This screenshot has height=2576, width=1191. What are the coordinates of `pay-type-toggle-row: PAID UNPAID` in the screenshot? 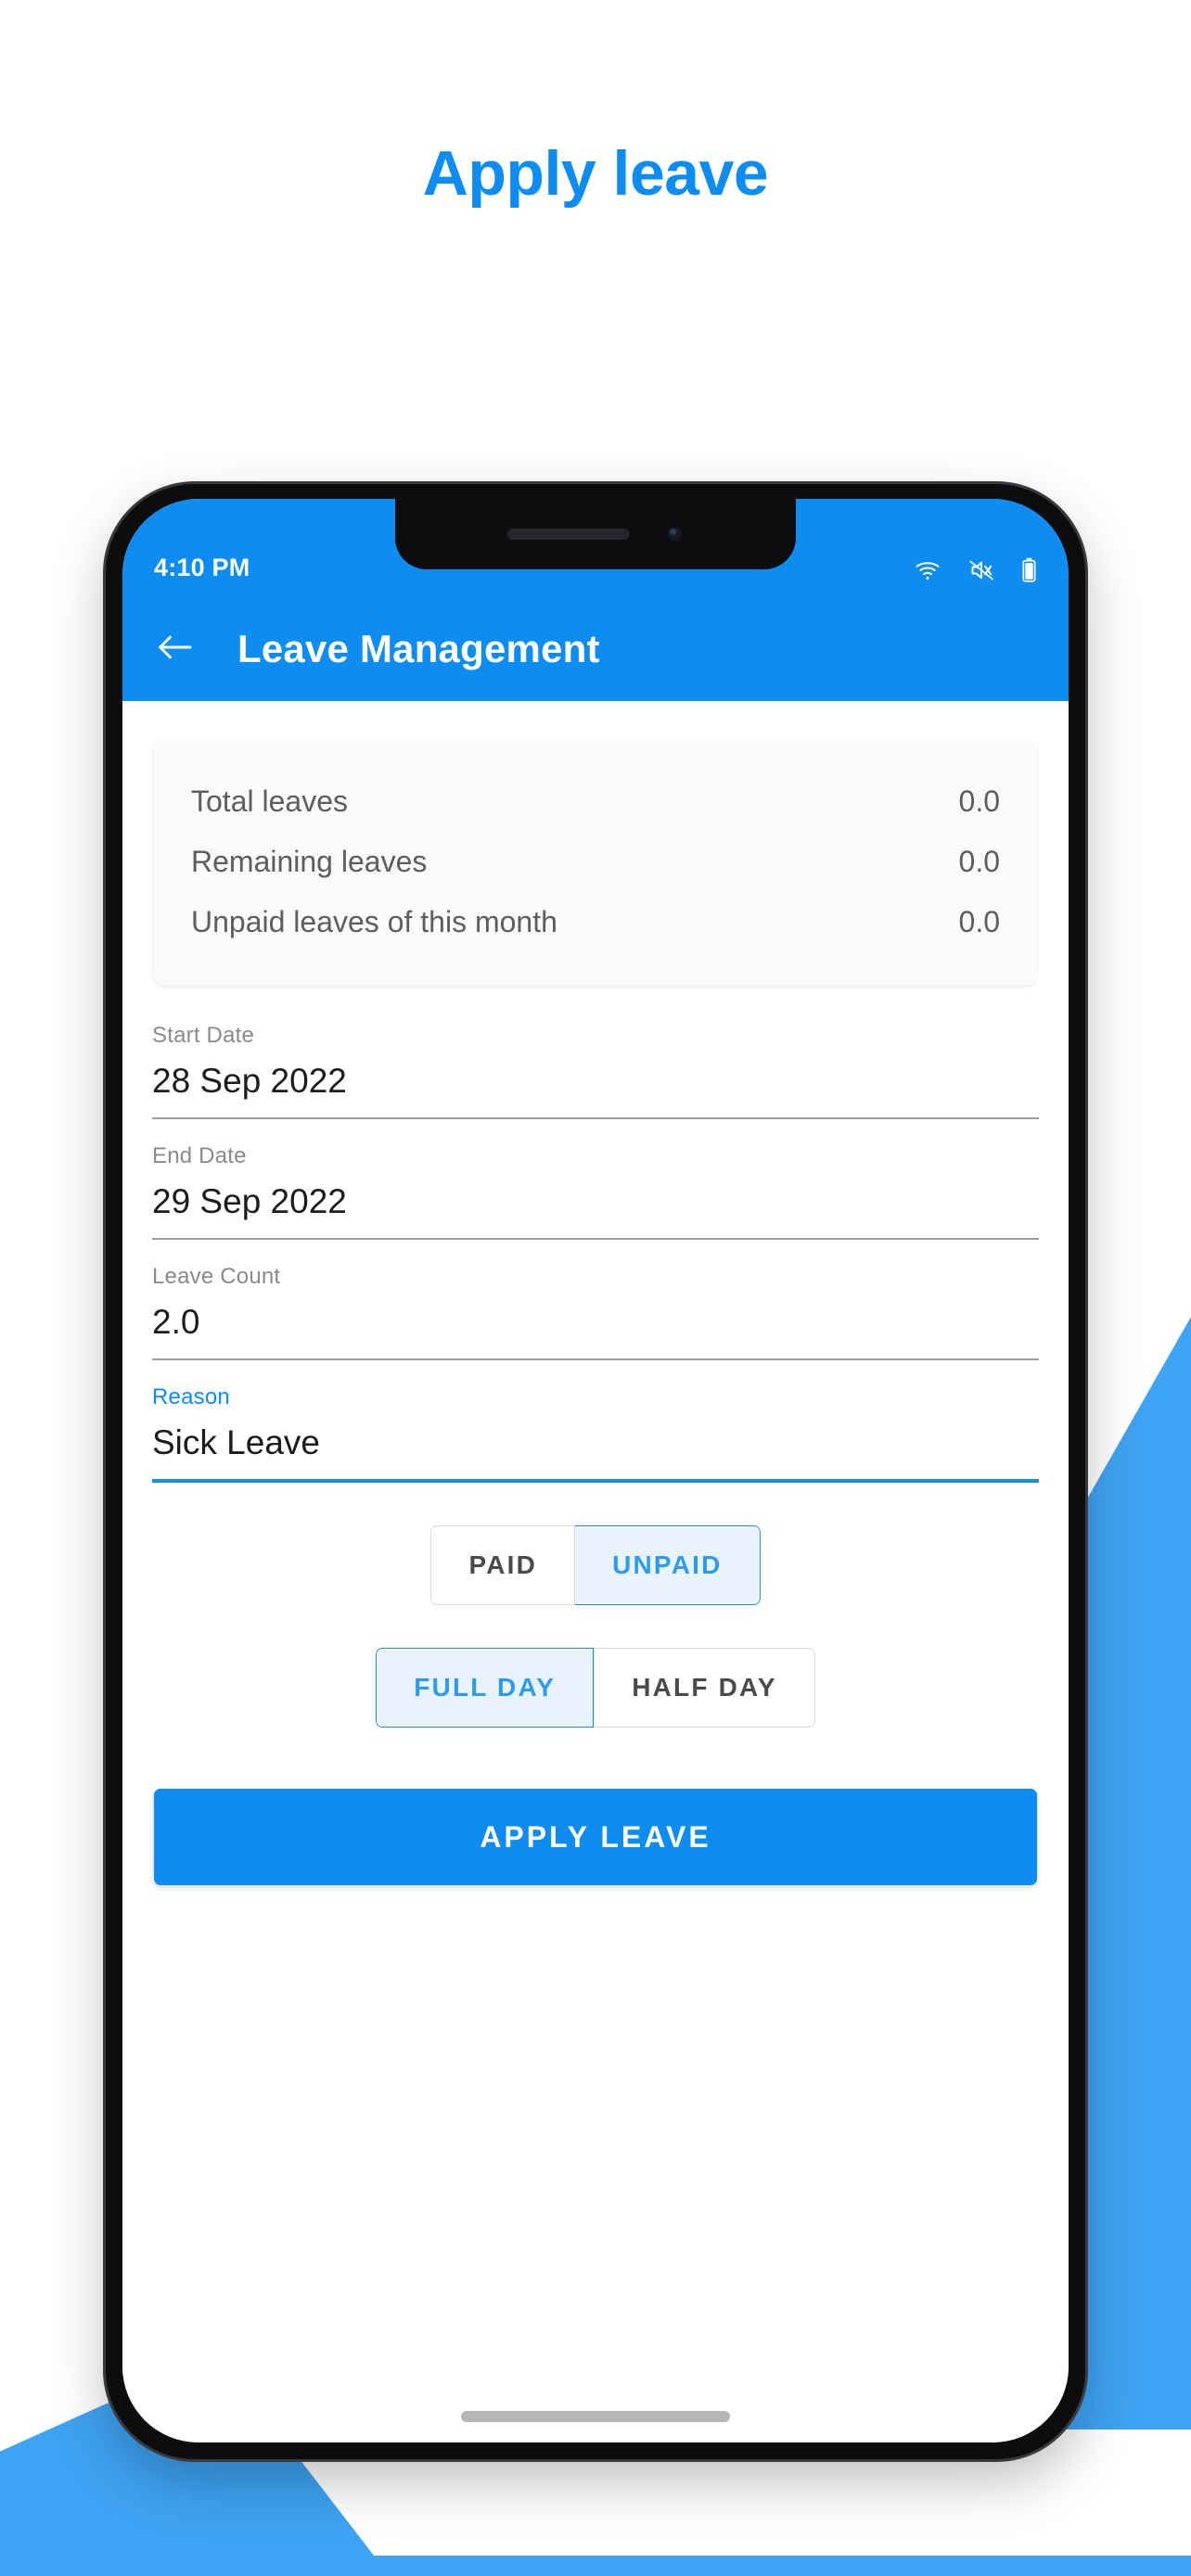 It's located at (595, 1565).